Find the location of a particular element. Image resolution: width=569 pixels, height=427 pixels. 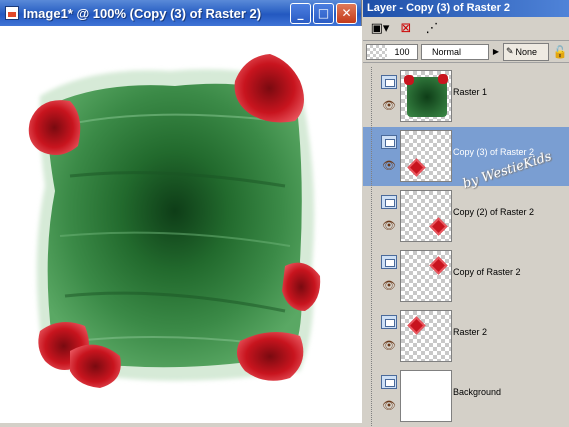

layer-row-copy-2-of-raster-2: 👁 Copy (2) of Raster 2 is located at coordinates (466, 216).